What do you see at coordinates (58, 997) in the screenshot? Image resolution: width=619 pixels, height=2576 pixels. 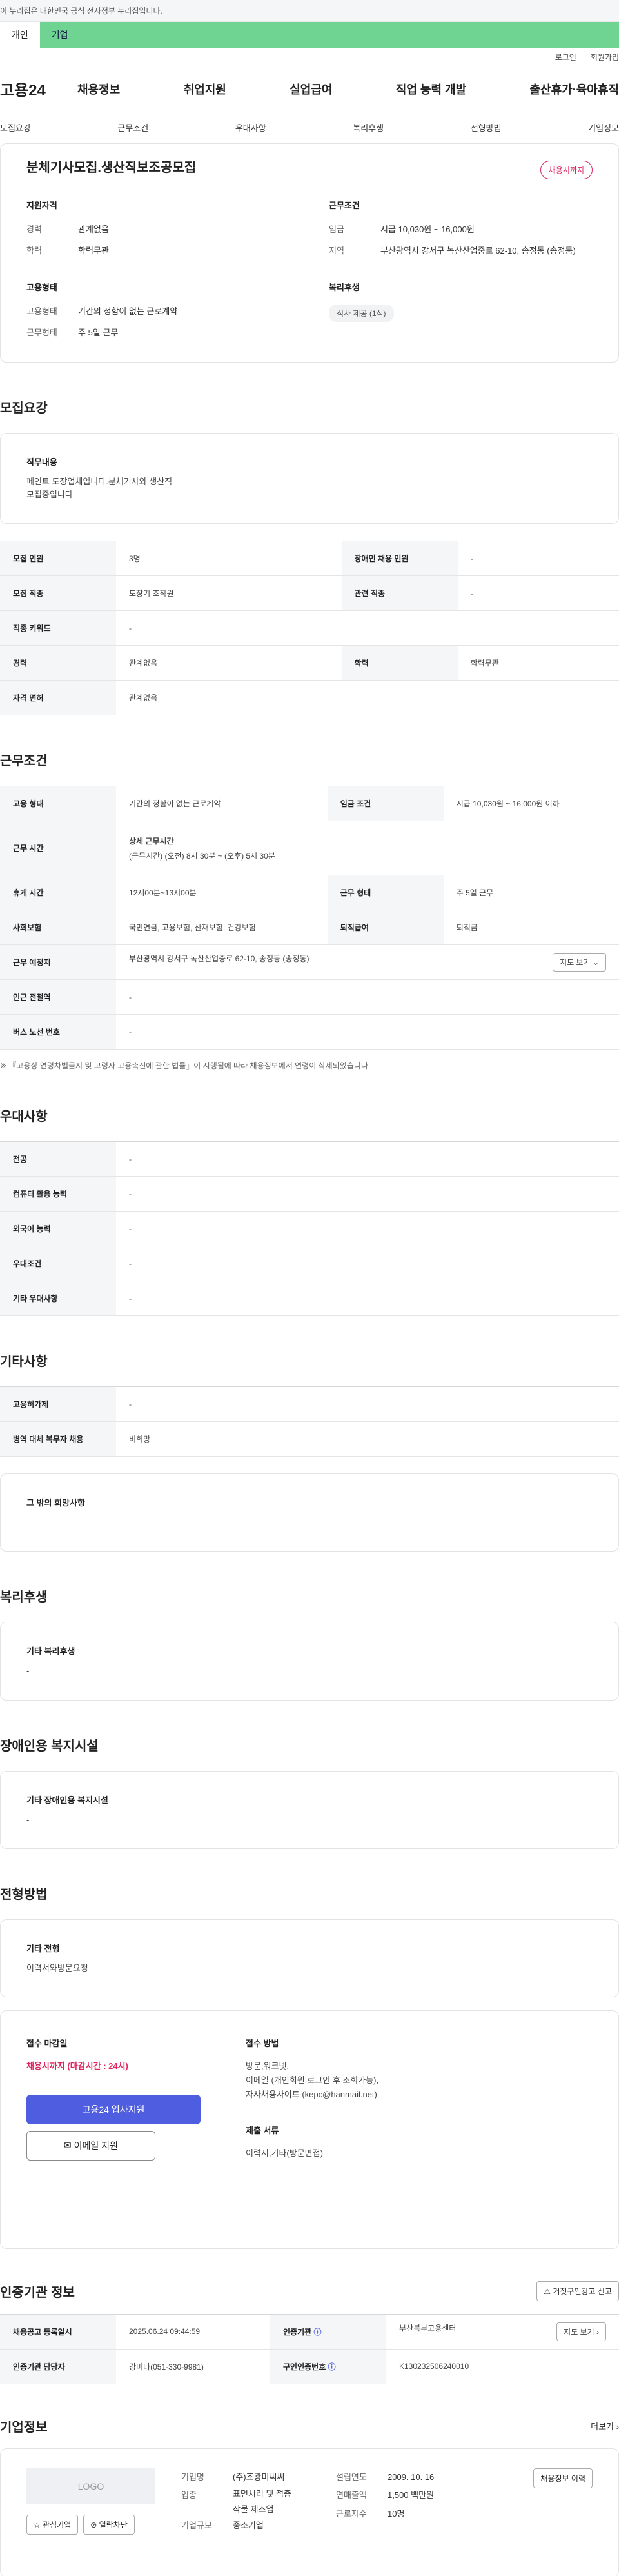 I see `row-label: 인근 전철역` at bounding box center [58, 997].